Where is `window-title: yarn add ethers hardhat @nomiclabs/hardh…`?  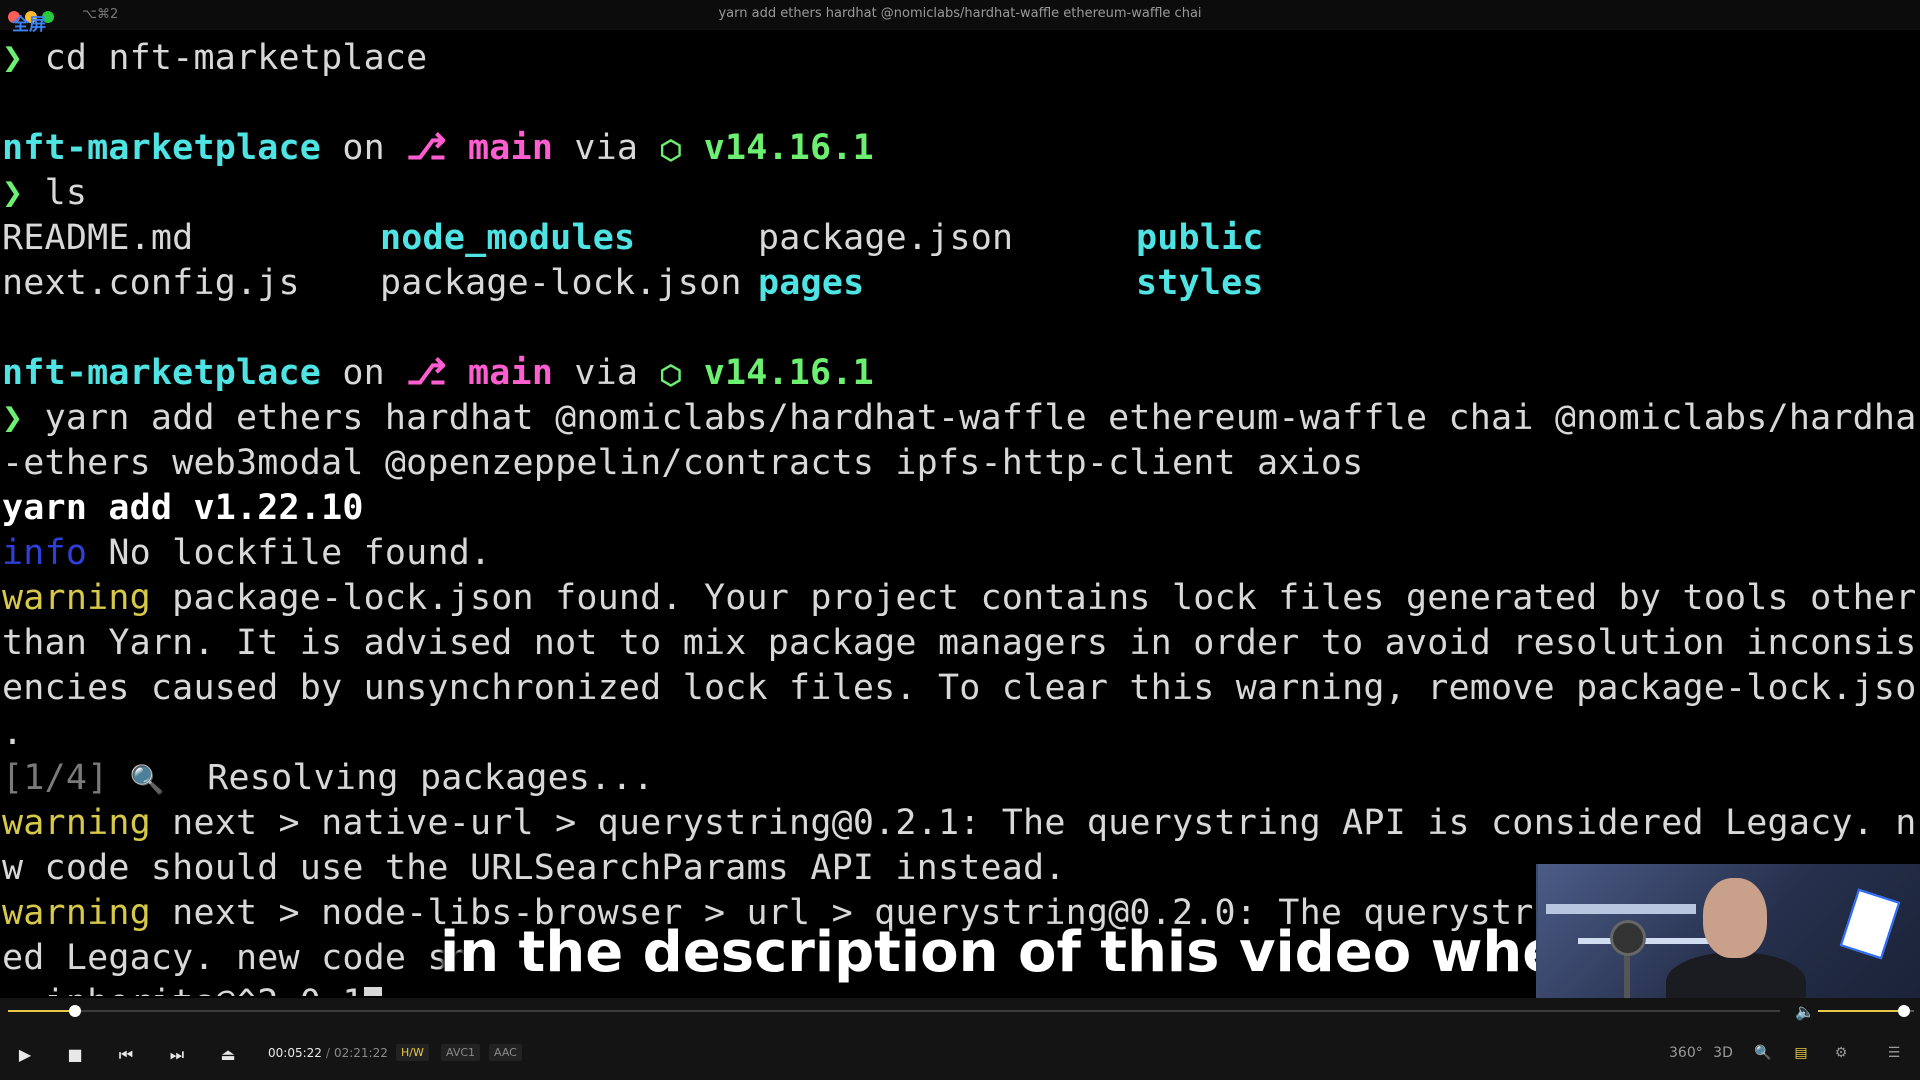
window-title: yarn add ethers hardhat @nomiclabs/hardh… is located at coordinates (960, 13).